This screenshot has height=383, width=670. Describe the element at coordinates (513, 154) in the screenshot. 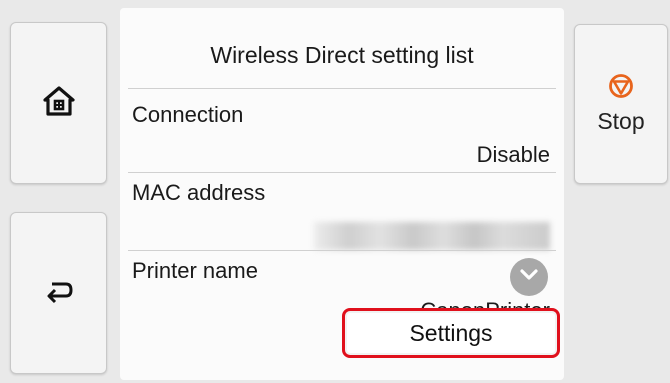

I see `list-item-value: Disable` at that location.